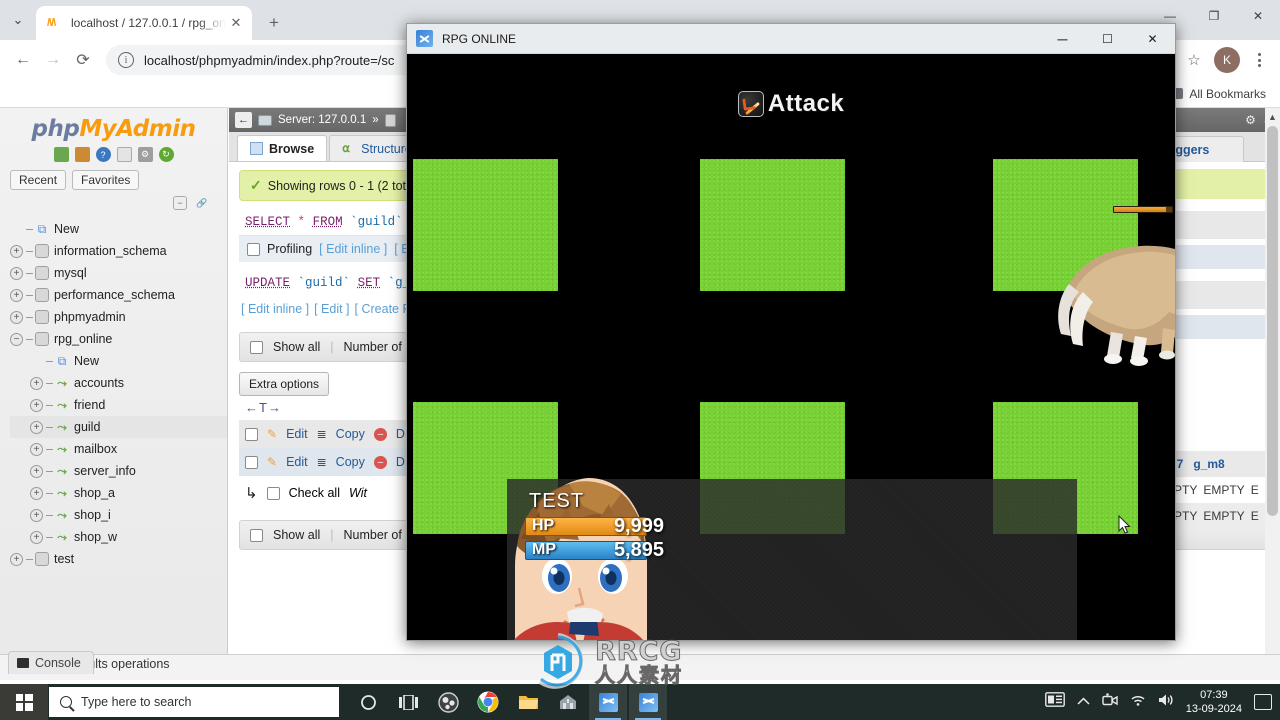 This screenshot has height=720, width=1280. What do you see at coordinates (118, 471) in the screenshot?
I see `tree-item-server_info: + ⤳ server_info` at bounding box center [118, 471].